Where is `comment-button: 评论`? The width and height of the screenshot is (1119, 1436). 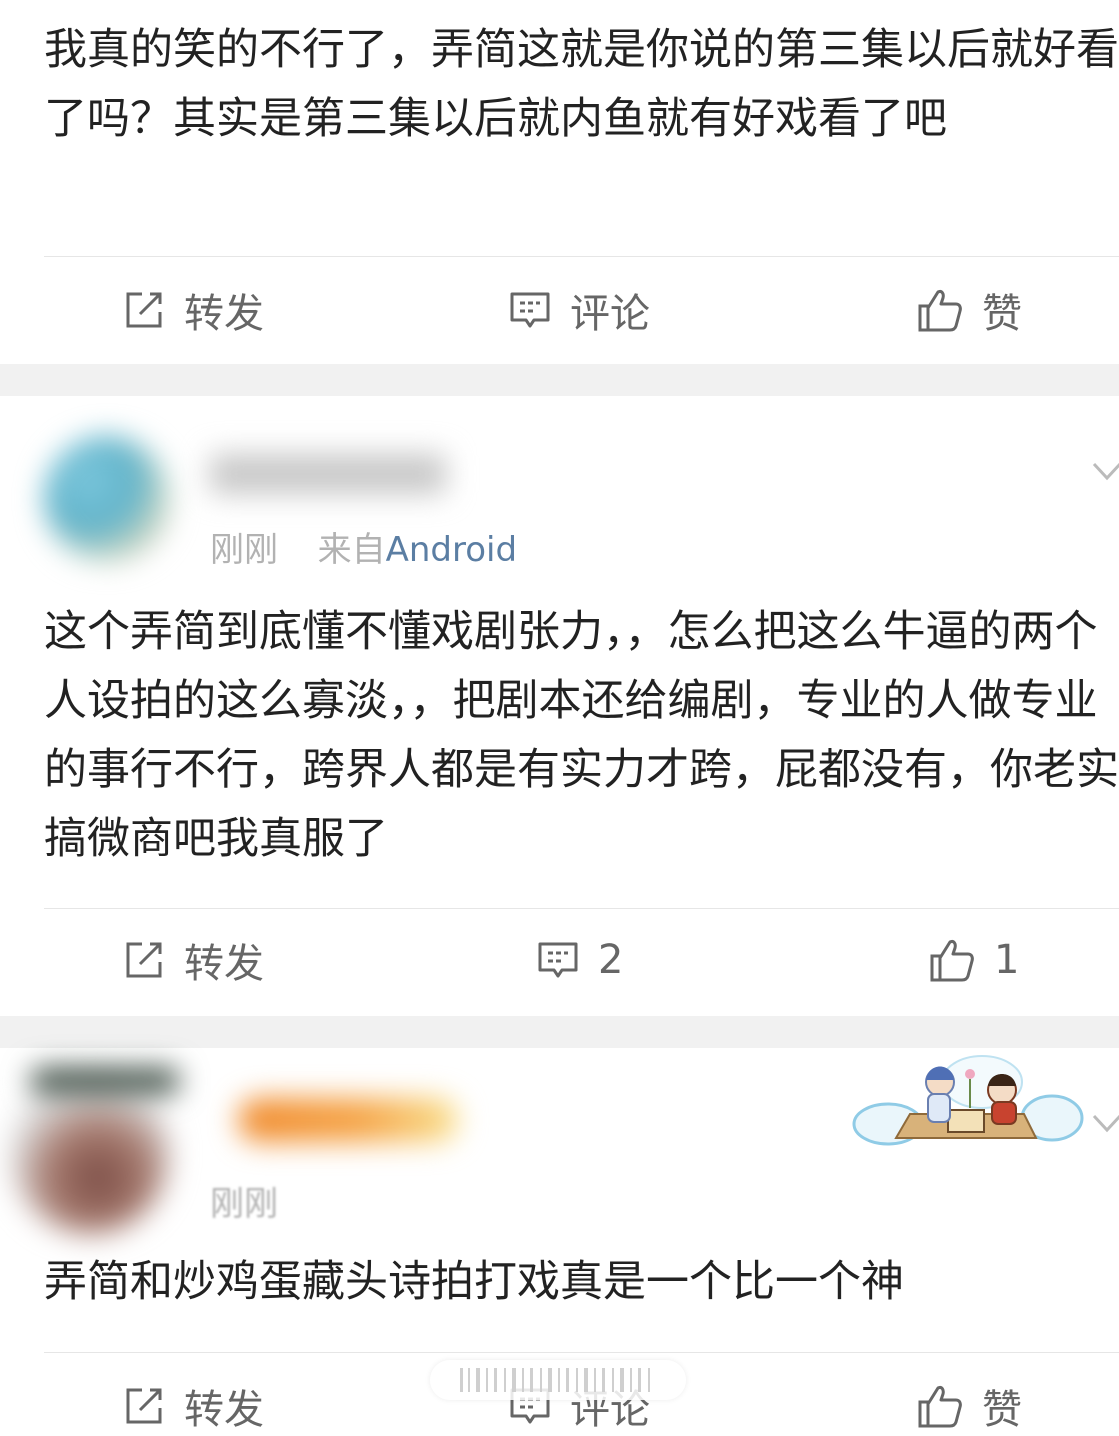
comment-button: 评论 is located at coordinates (579, 310).